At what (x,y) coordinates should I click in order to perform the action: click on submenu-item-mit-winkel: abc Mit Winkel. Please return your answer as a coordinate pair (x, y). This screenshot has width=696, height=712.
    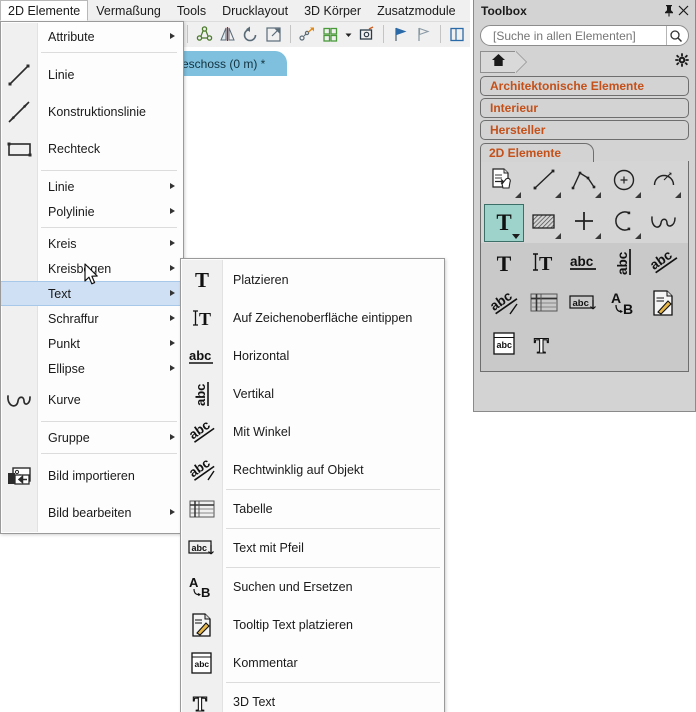
    Looking at the image, I should click on (312, 432).